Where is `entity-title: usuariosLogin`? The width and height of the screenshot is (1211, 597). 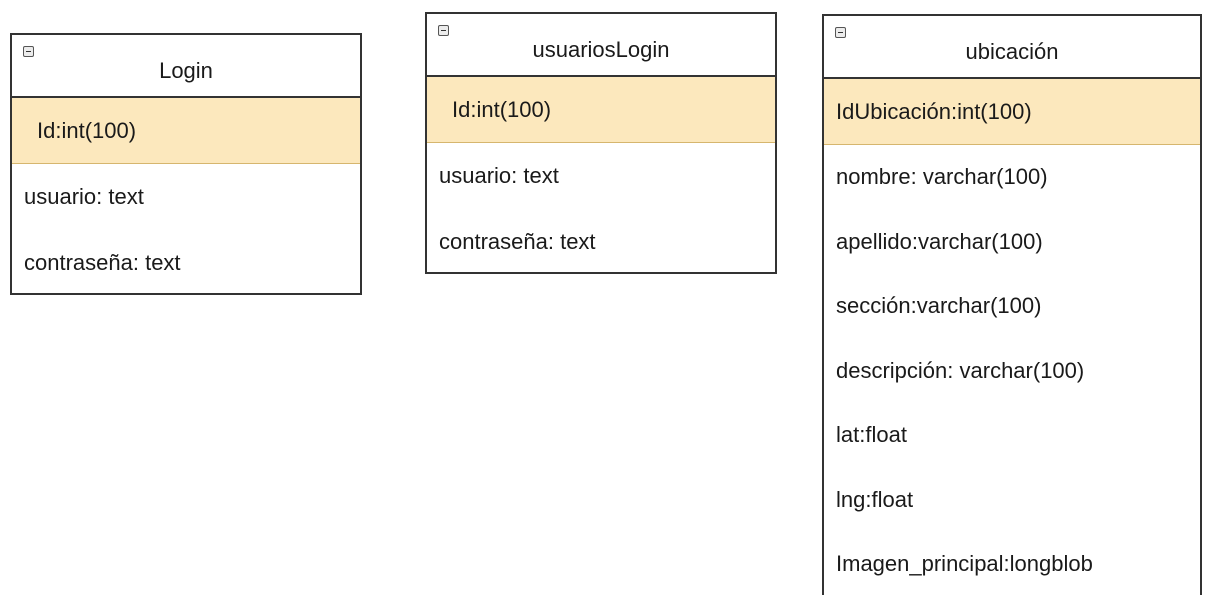 entity-title: usuariosLogin is located at coordinates (601, 49).